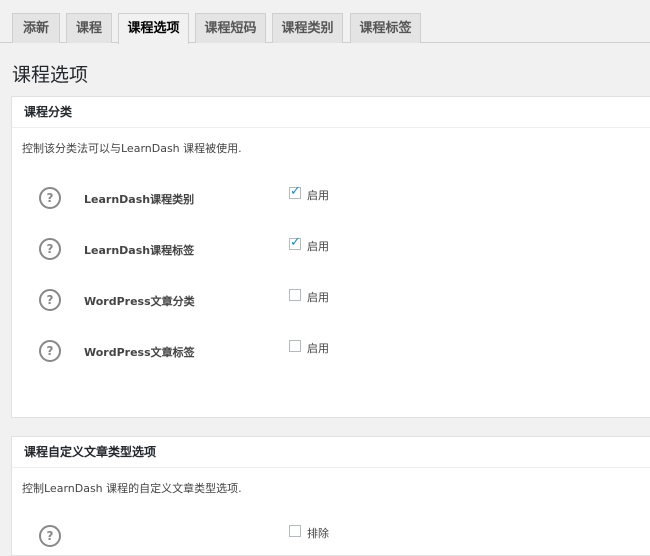  I want to click on tab-course-tags: 课程标签, so click(385, 28).